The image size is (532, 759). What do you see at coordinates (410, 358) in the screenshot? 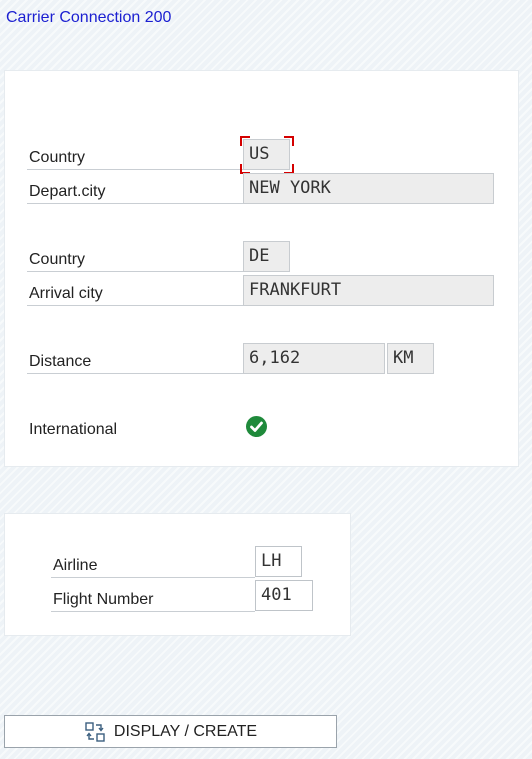
I see `distance-unit-field: KM` at bounding box center [410, 358].